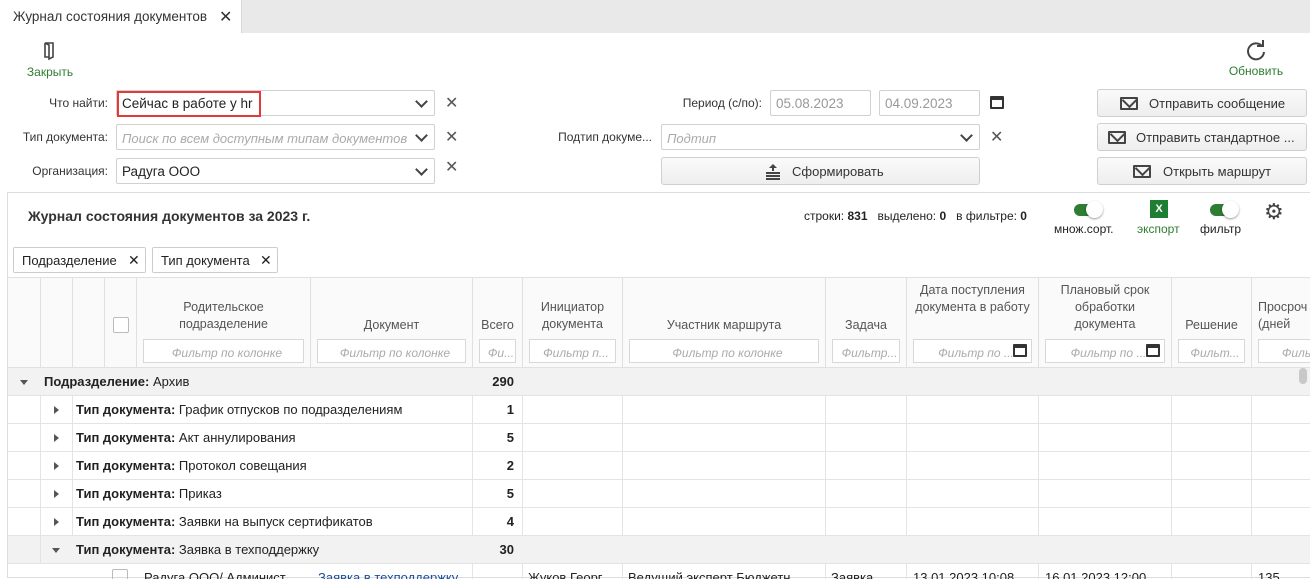 The height and width of the screenshot is (579, 1310). What do you see at coordinates (187, 103) in the screenshot?
I see `what-value: Сейчас в работе у hr` at bounding box center [187, 103].